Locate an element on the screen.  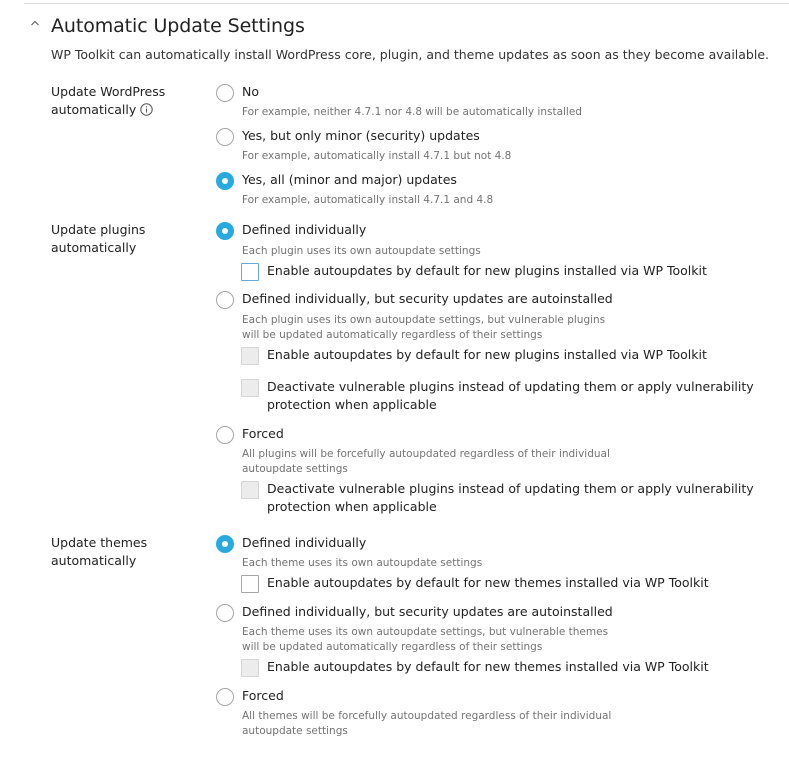
plugins-security-deactivate-vulnerable-label-line2: protection when applicable is located at coordinates (352, 404).